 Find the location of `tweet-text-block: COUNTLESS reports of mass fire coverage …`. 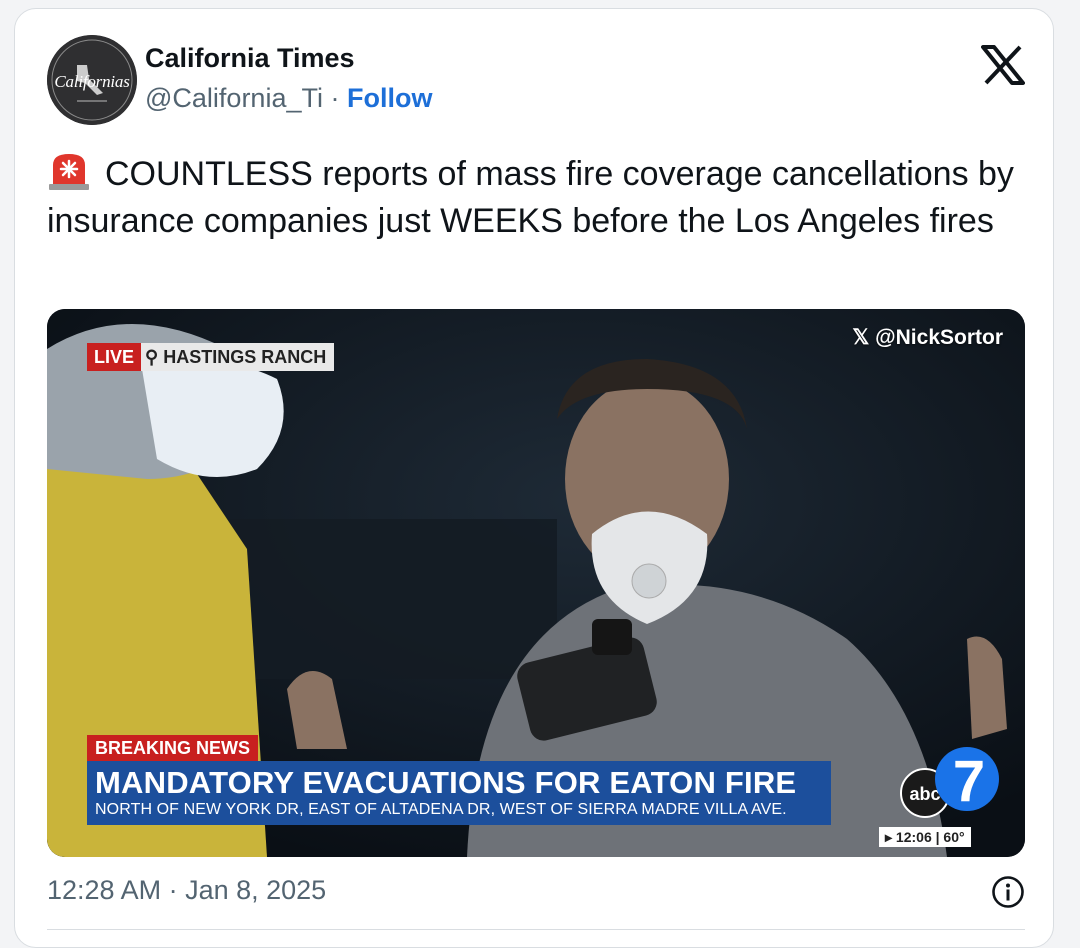

tweet-text-block: COUNTLESS reports of mass fire coverage … is located at coordinates (542, 198).